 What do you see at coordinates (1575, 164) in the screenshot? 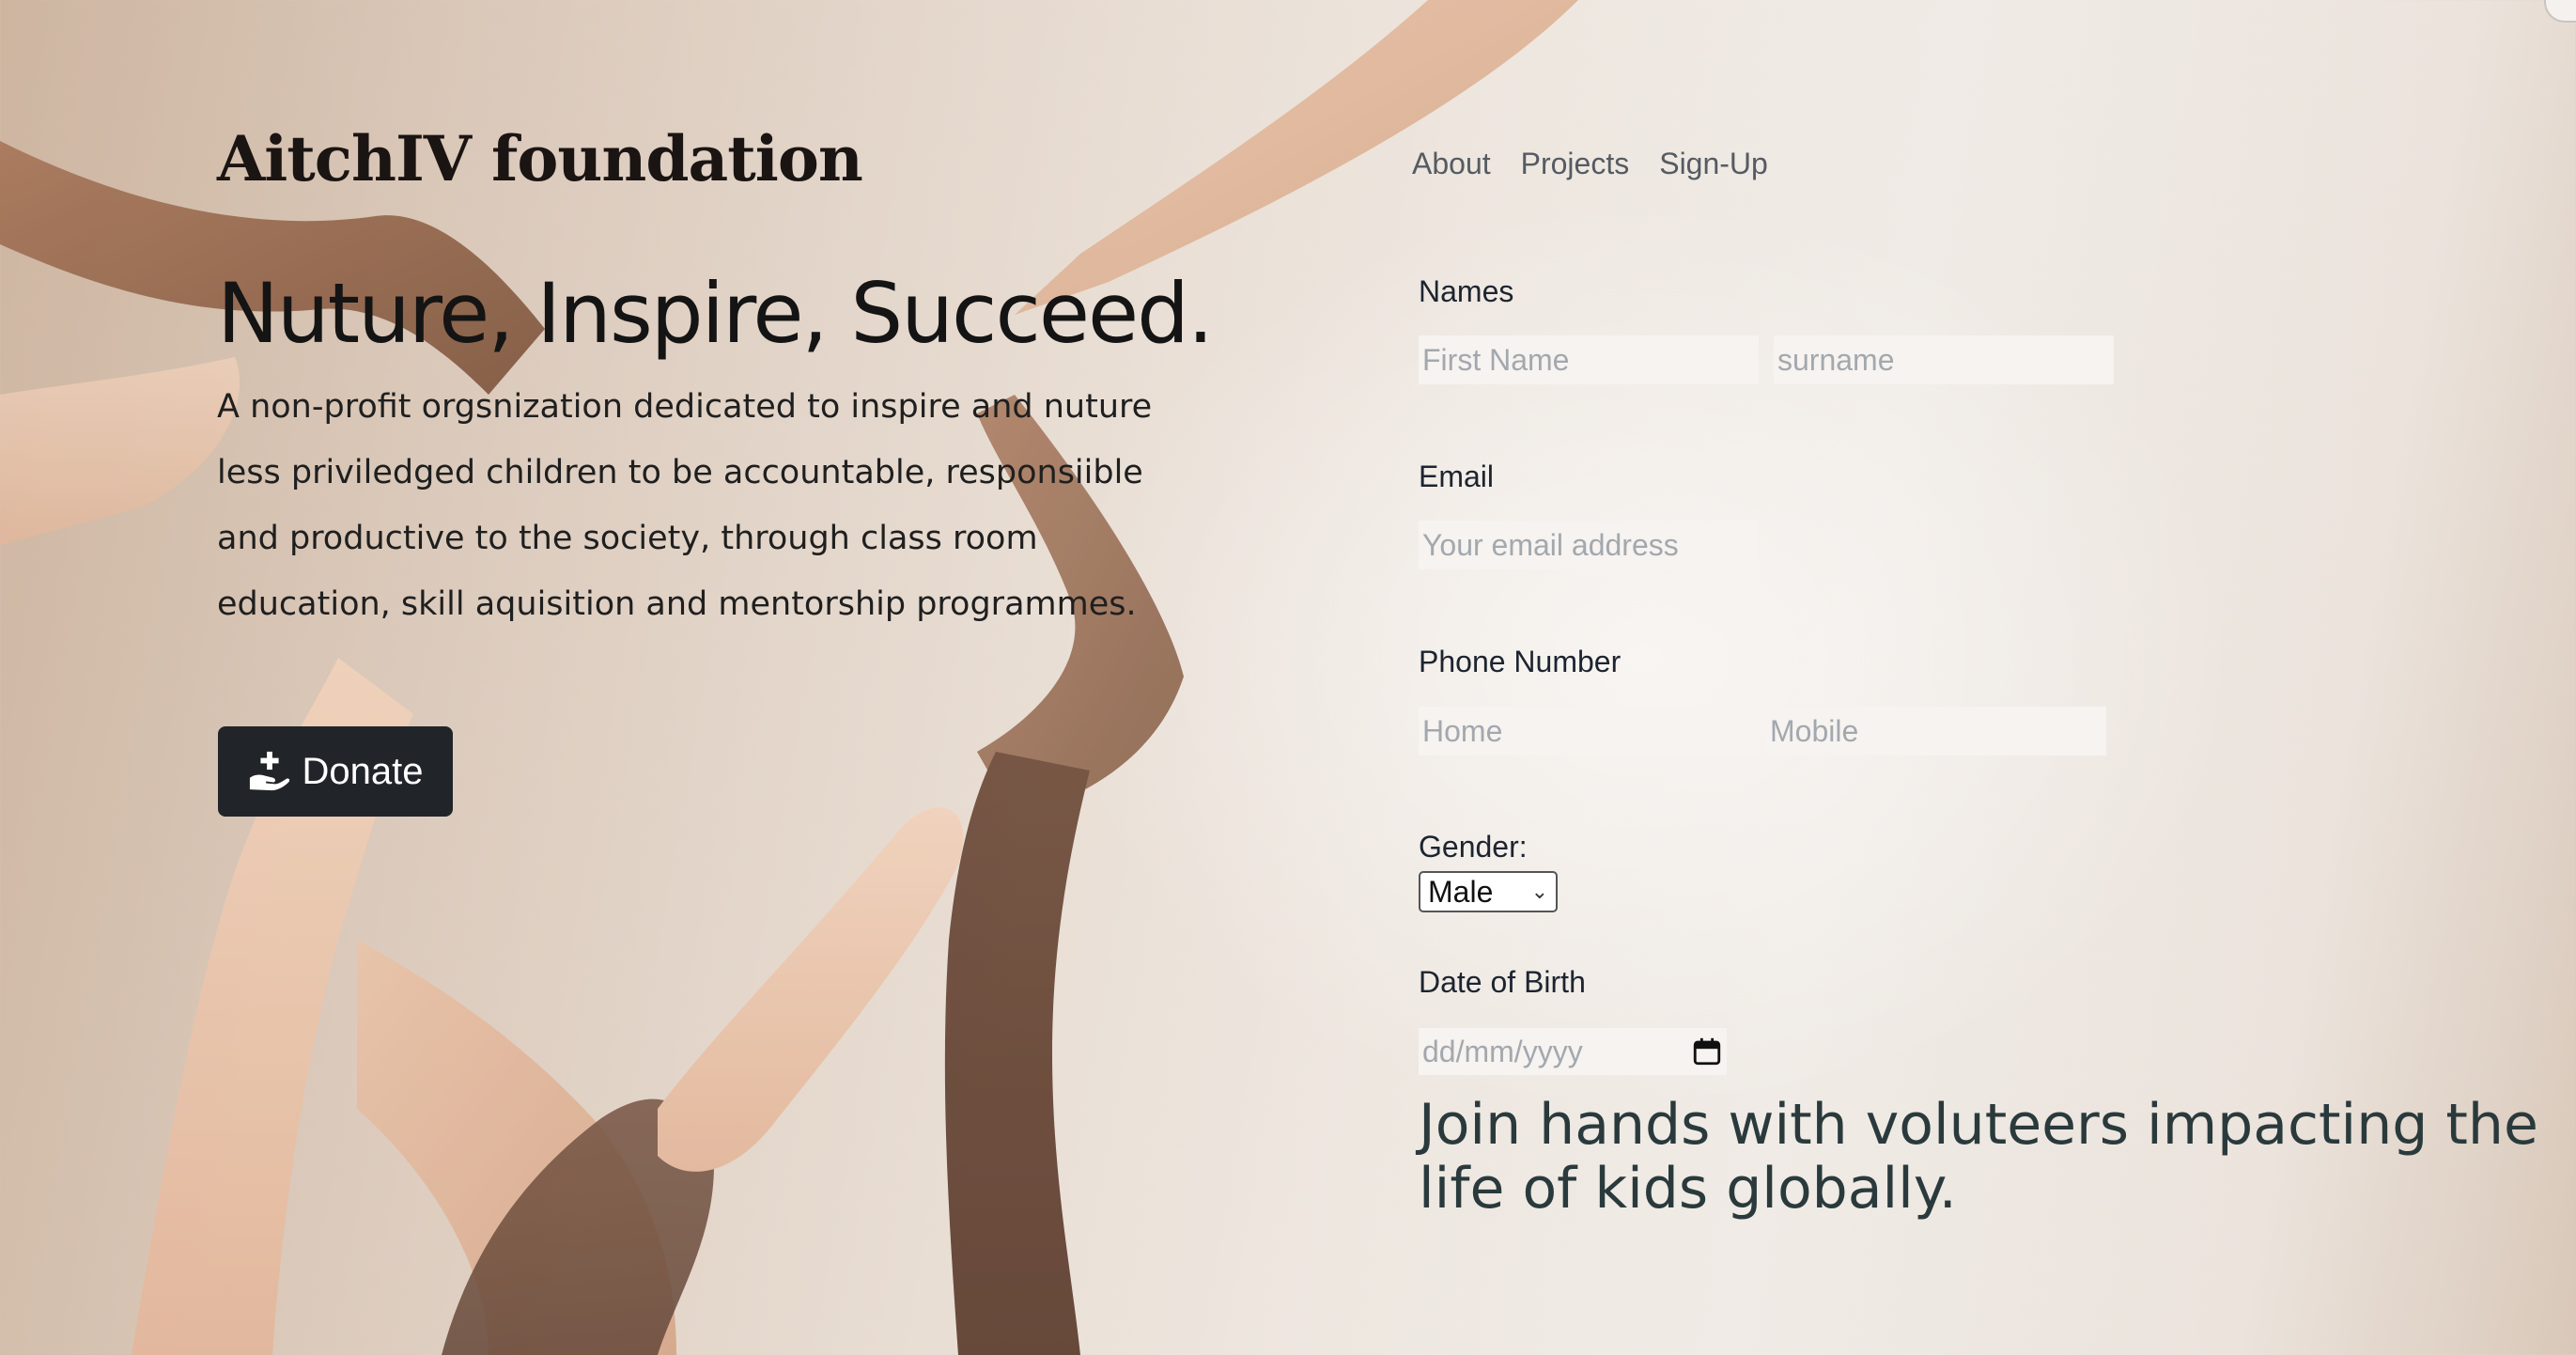
I see `nav-link-projects: Projects` at bounding box center [1575, 164].